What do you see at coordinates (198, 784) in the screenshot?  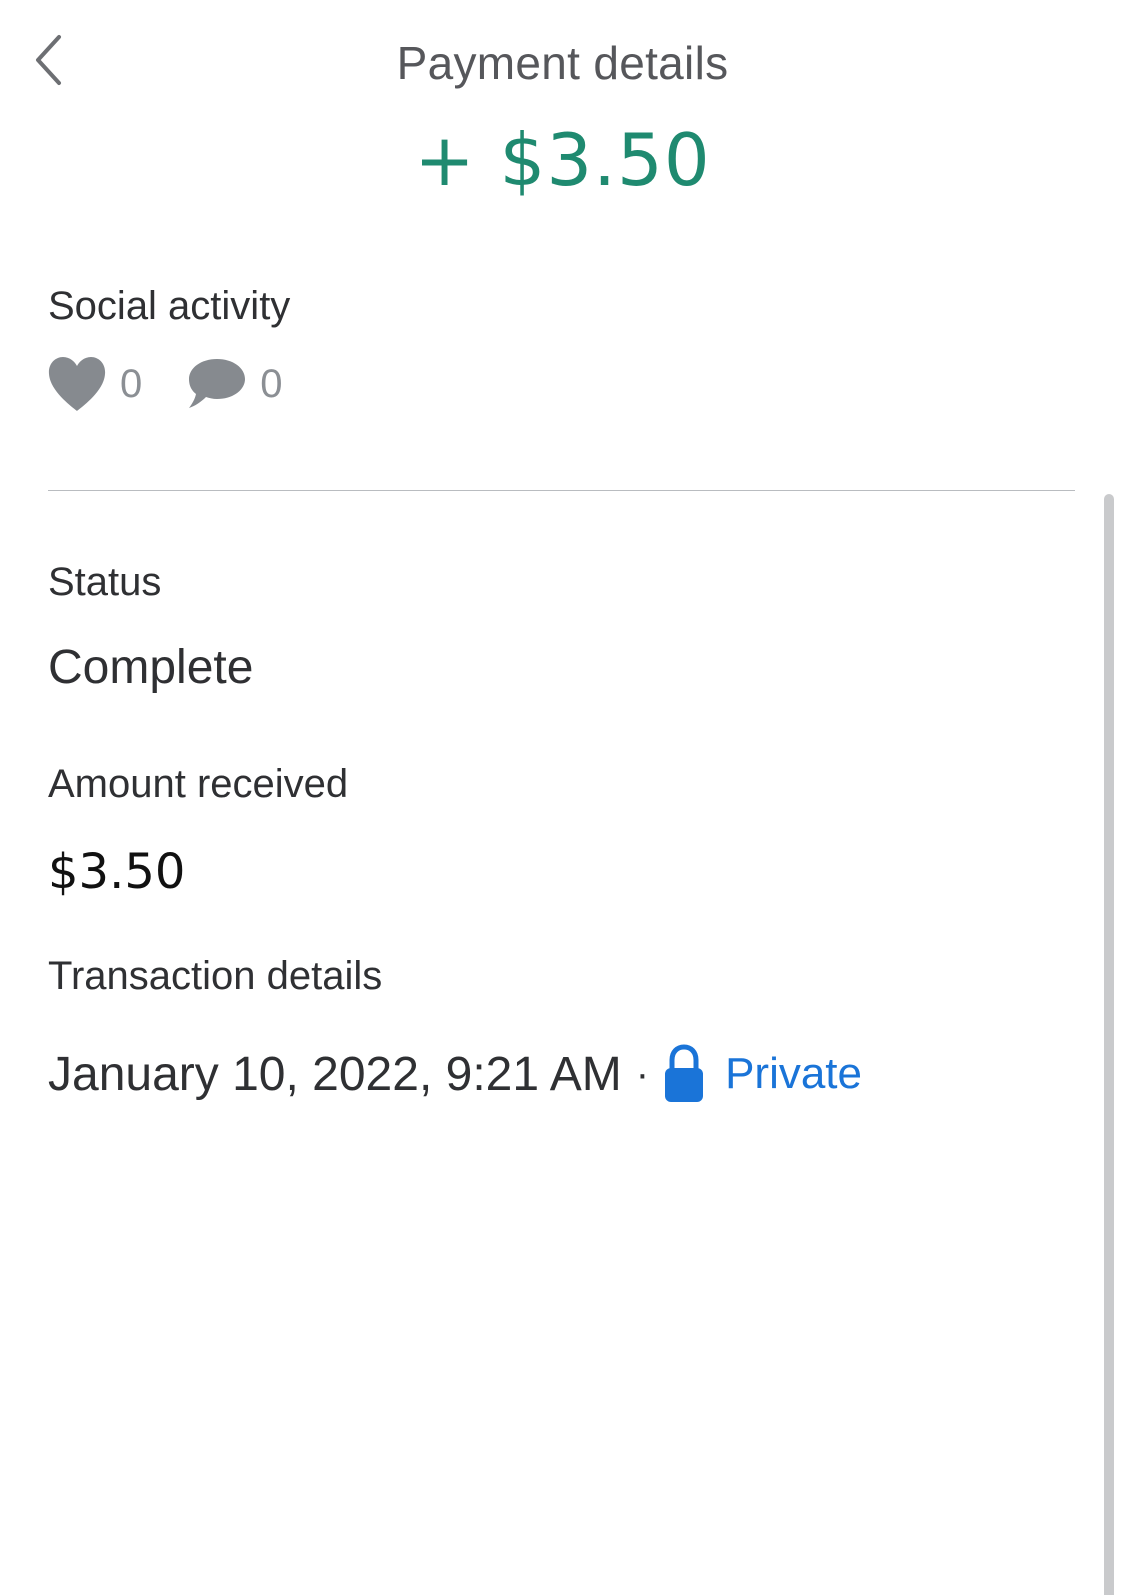 I see `amount-received-label: Amount received` at bounding box center [198, 784].